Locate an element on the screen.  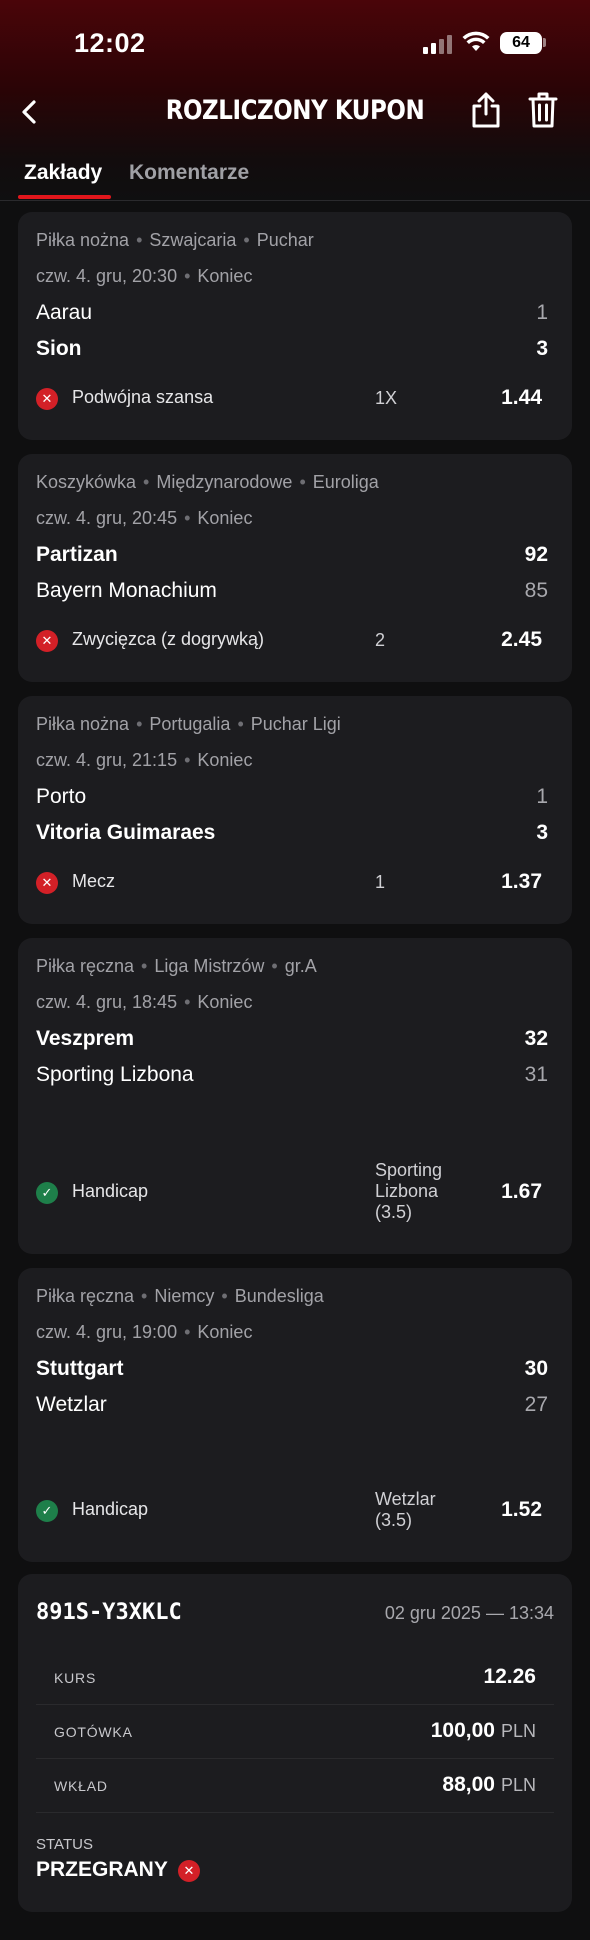
summary-row-cash: GOTÓWKA 100,00 PLN is located at coordinates (295, 1732).